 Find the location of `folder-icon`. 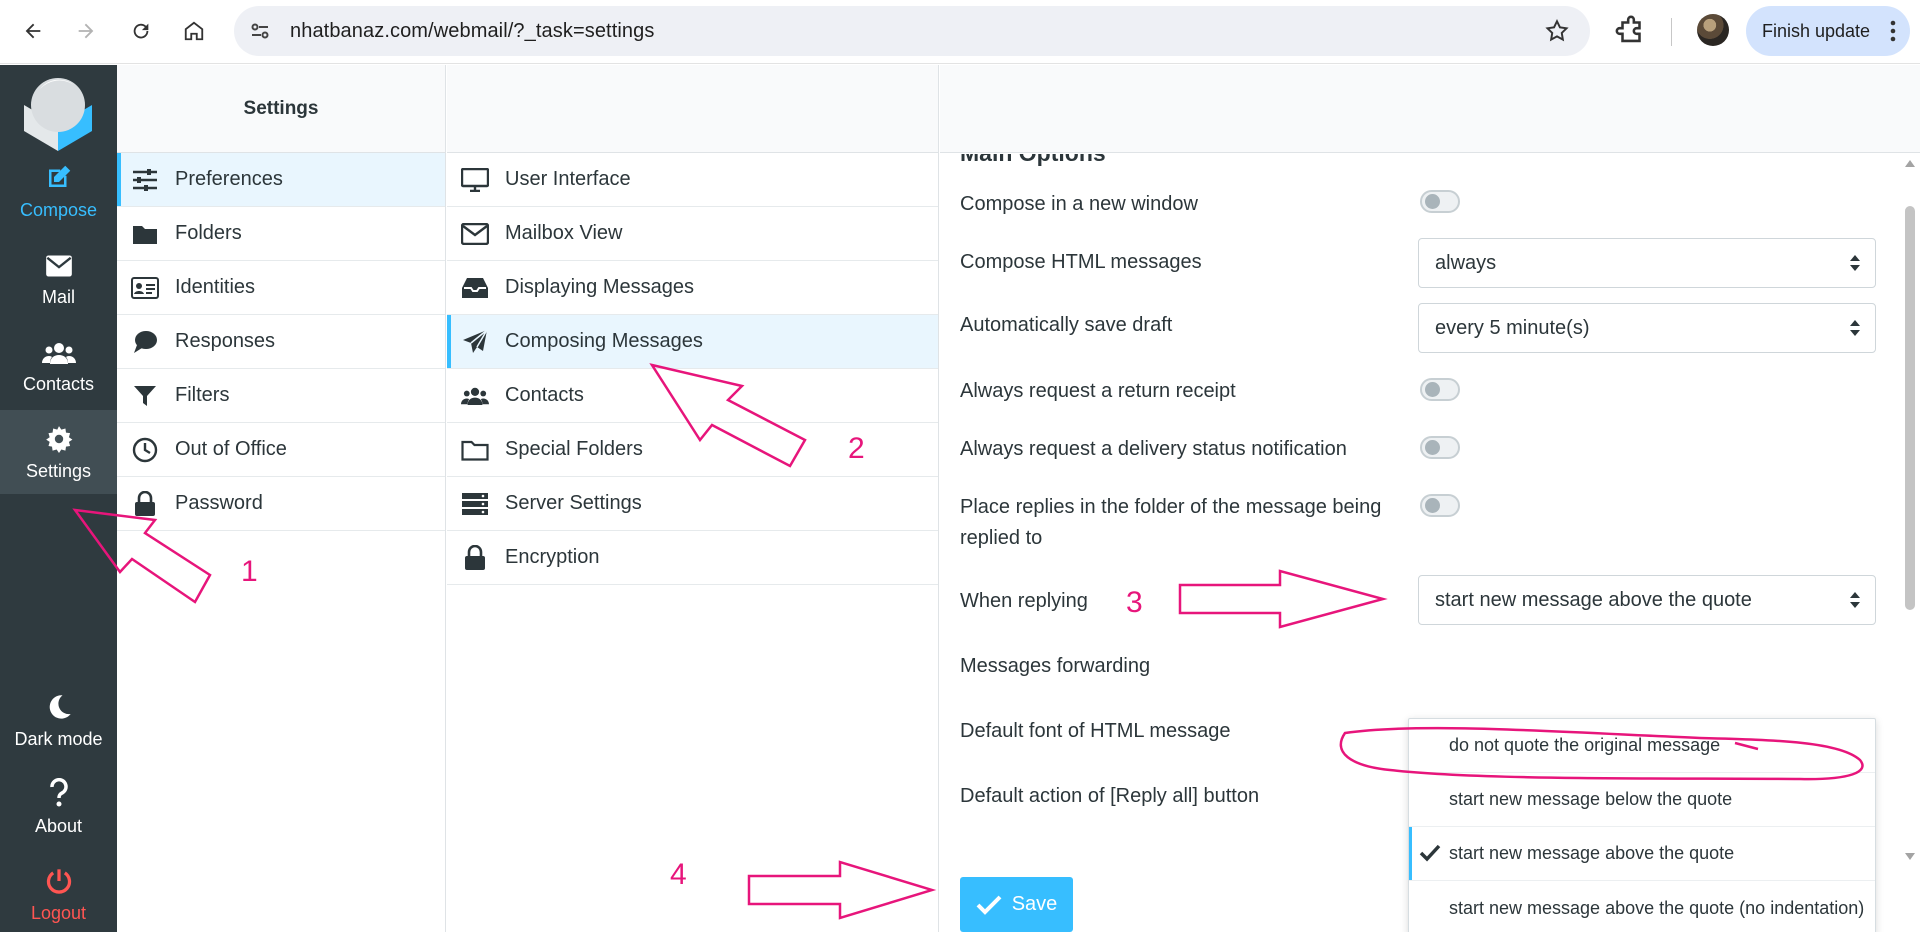

folder-icon is located at coordinates (145, 234).